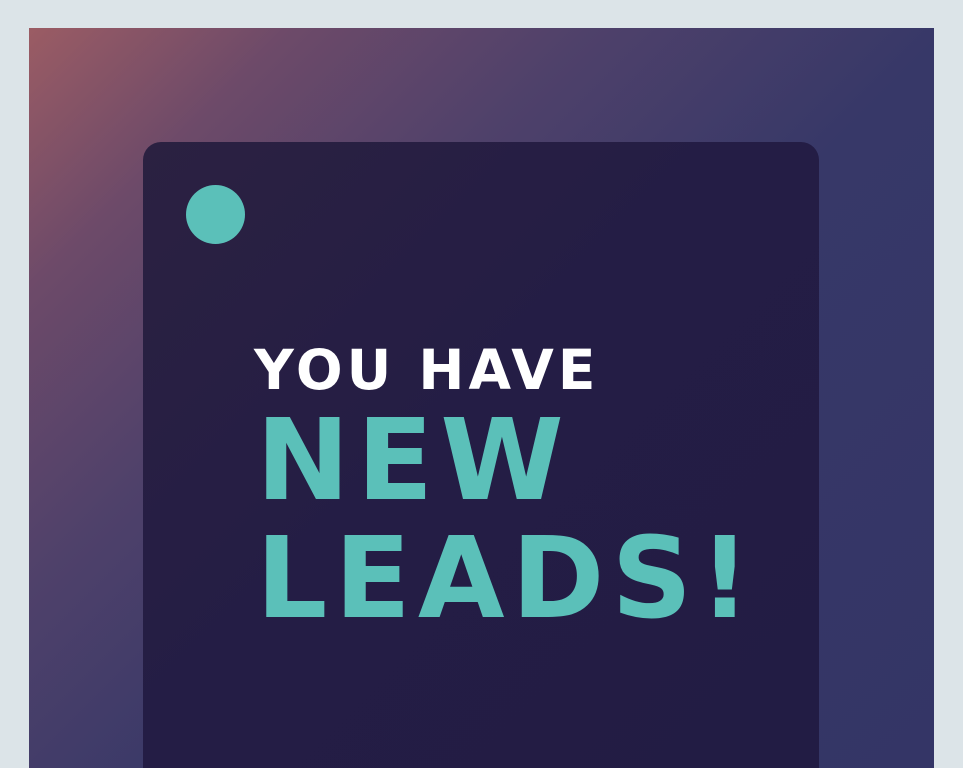 This screenshot has height=768, width=963. Describe the element at coordinates (413, 461) in the screenshot. I see `headline-line-new: NEW` at that location.